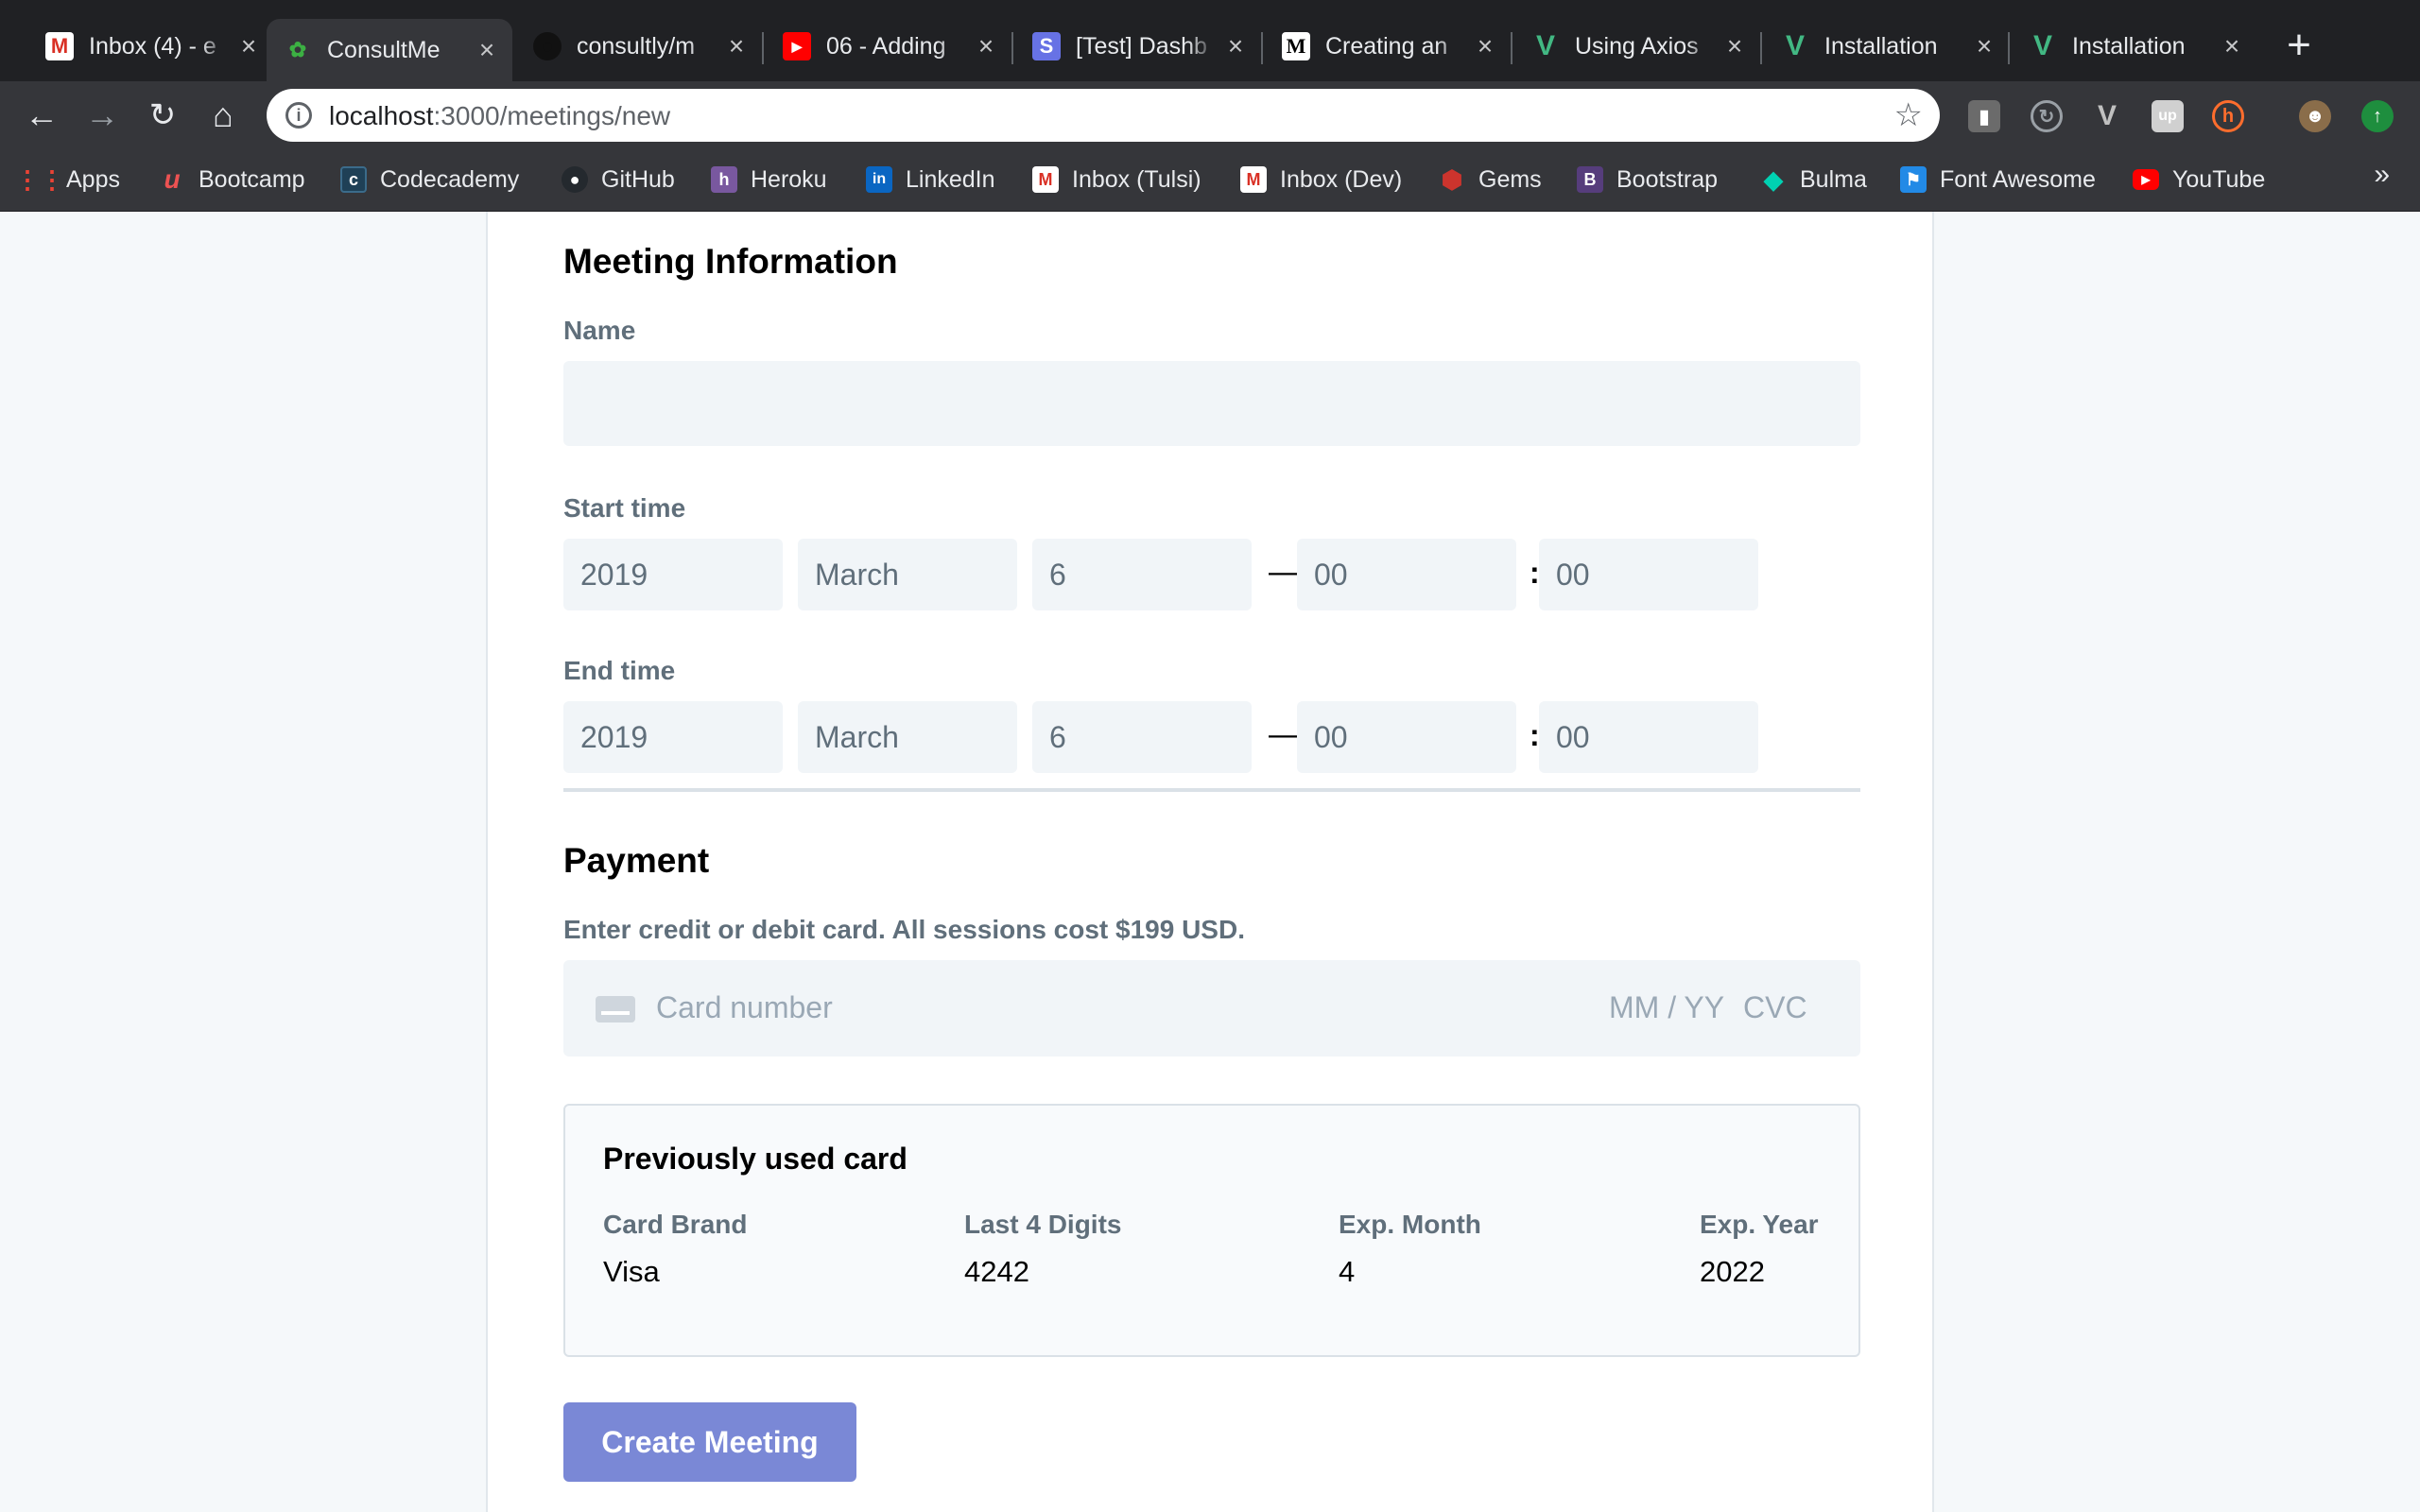 The width and height of the screenshot is (2420, 1512). I want to click on bookmark-inbox-tulsi: M Inbox (Tulsi), so click(1117, 179).